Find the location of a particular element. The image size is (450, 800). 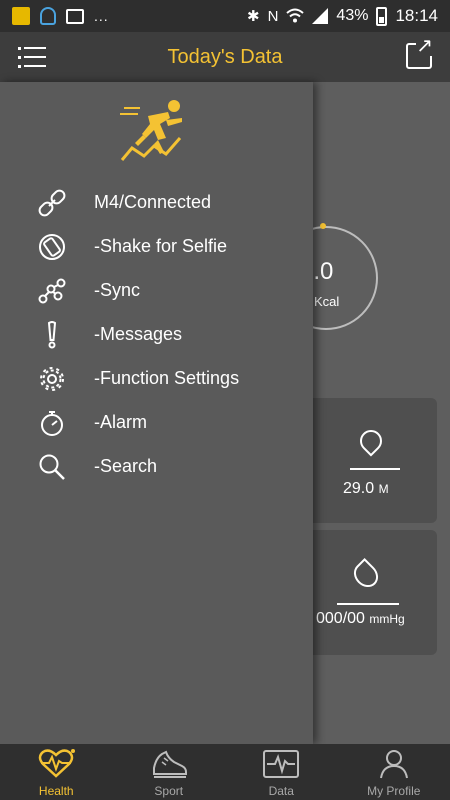

menu-item-label: -Messages is located at coordinates (138, 333).